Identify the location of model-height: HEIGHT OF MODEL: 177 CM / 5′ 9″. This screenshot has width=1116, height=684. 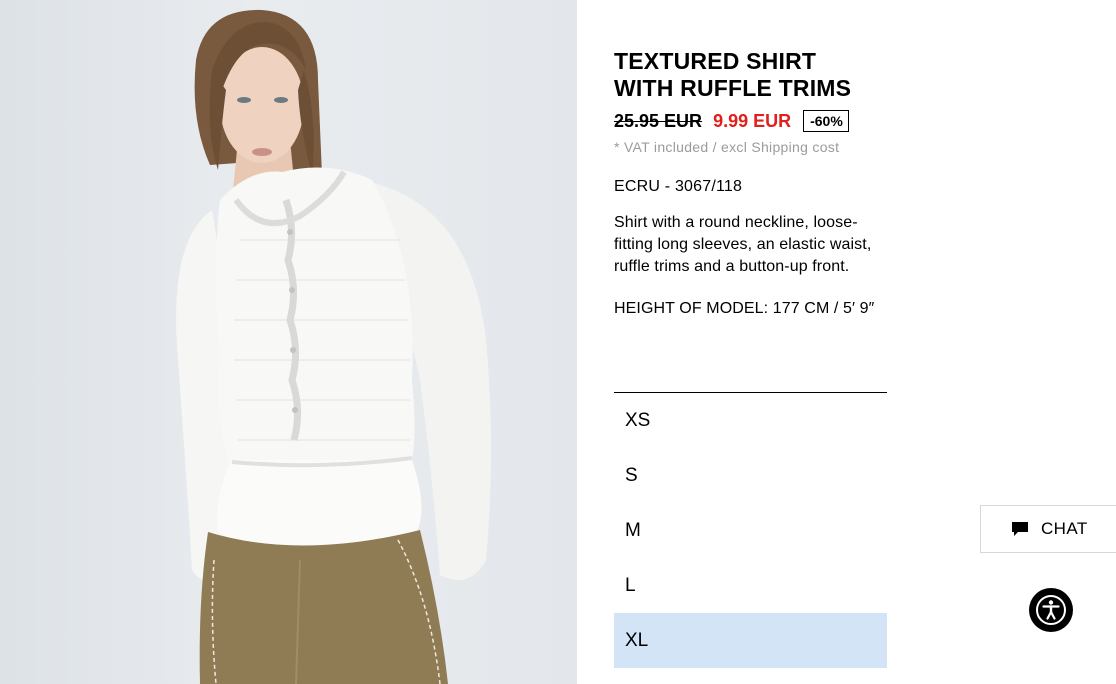
(744, 308).